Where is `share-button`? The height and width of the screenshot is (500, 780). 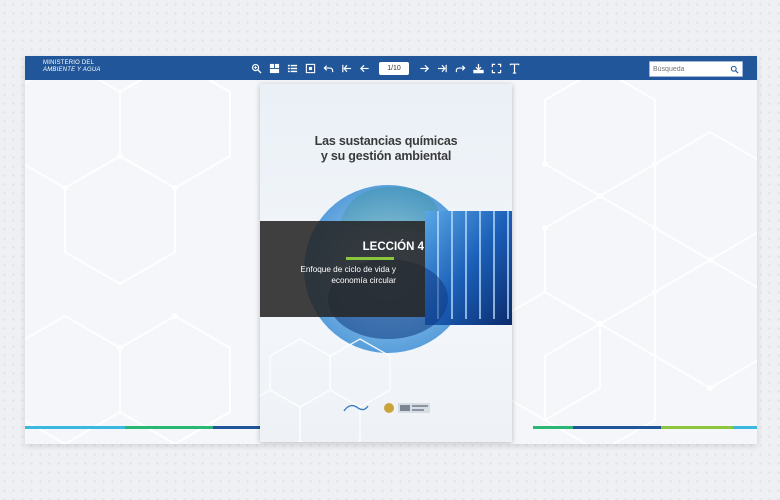 share-button is located at coordinates (460, 68).